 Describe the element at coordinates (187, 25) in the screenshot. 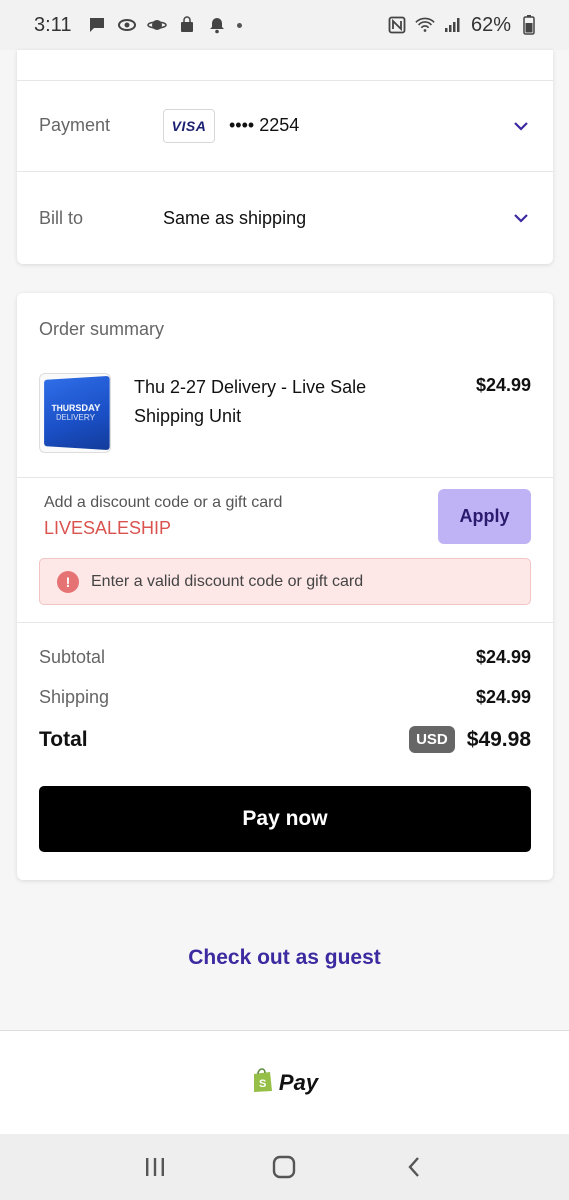

I see `shopping-bag-icon` at that location.